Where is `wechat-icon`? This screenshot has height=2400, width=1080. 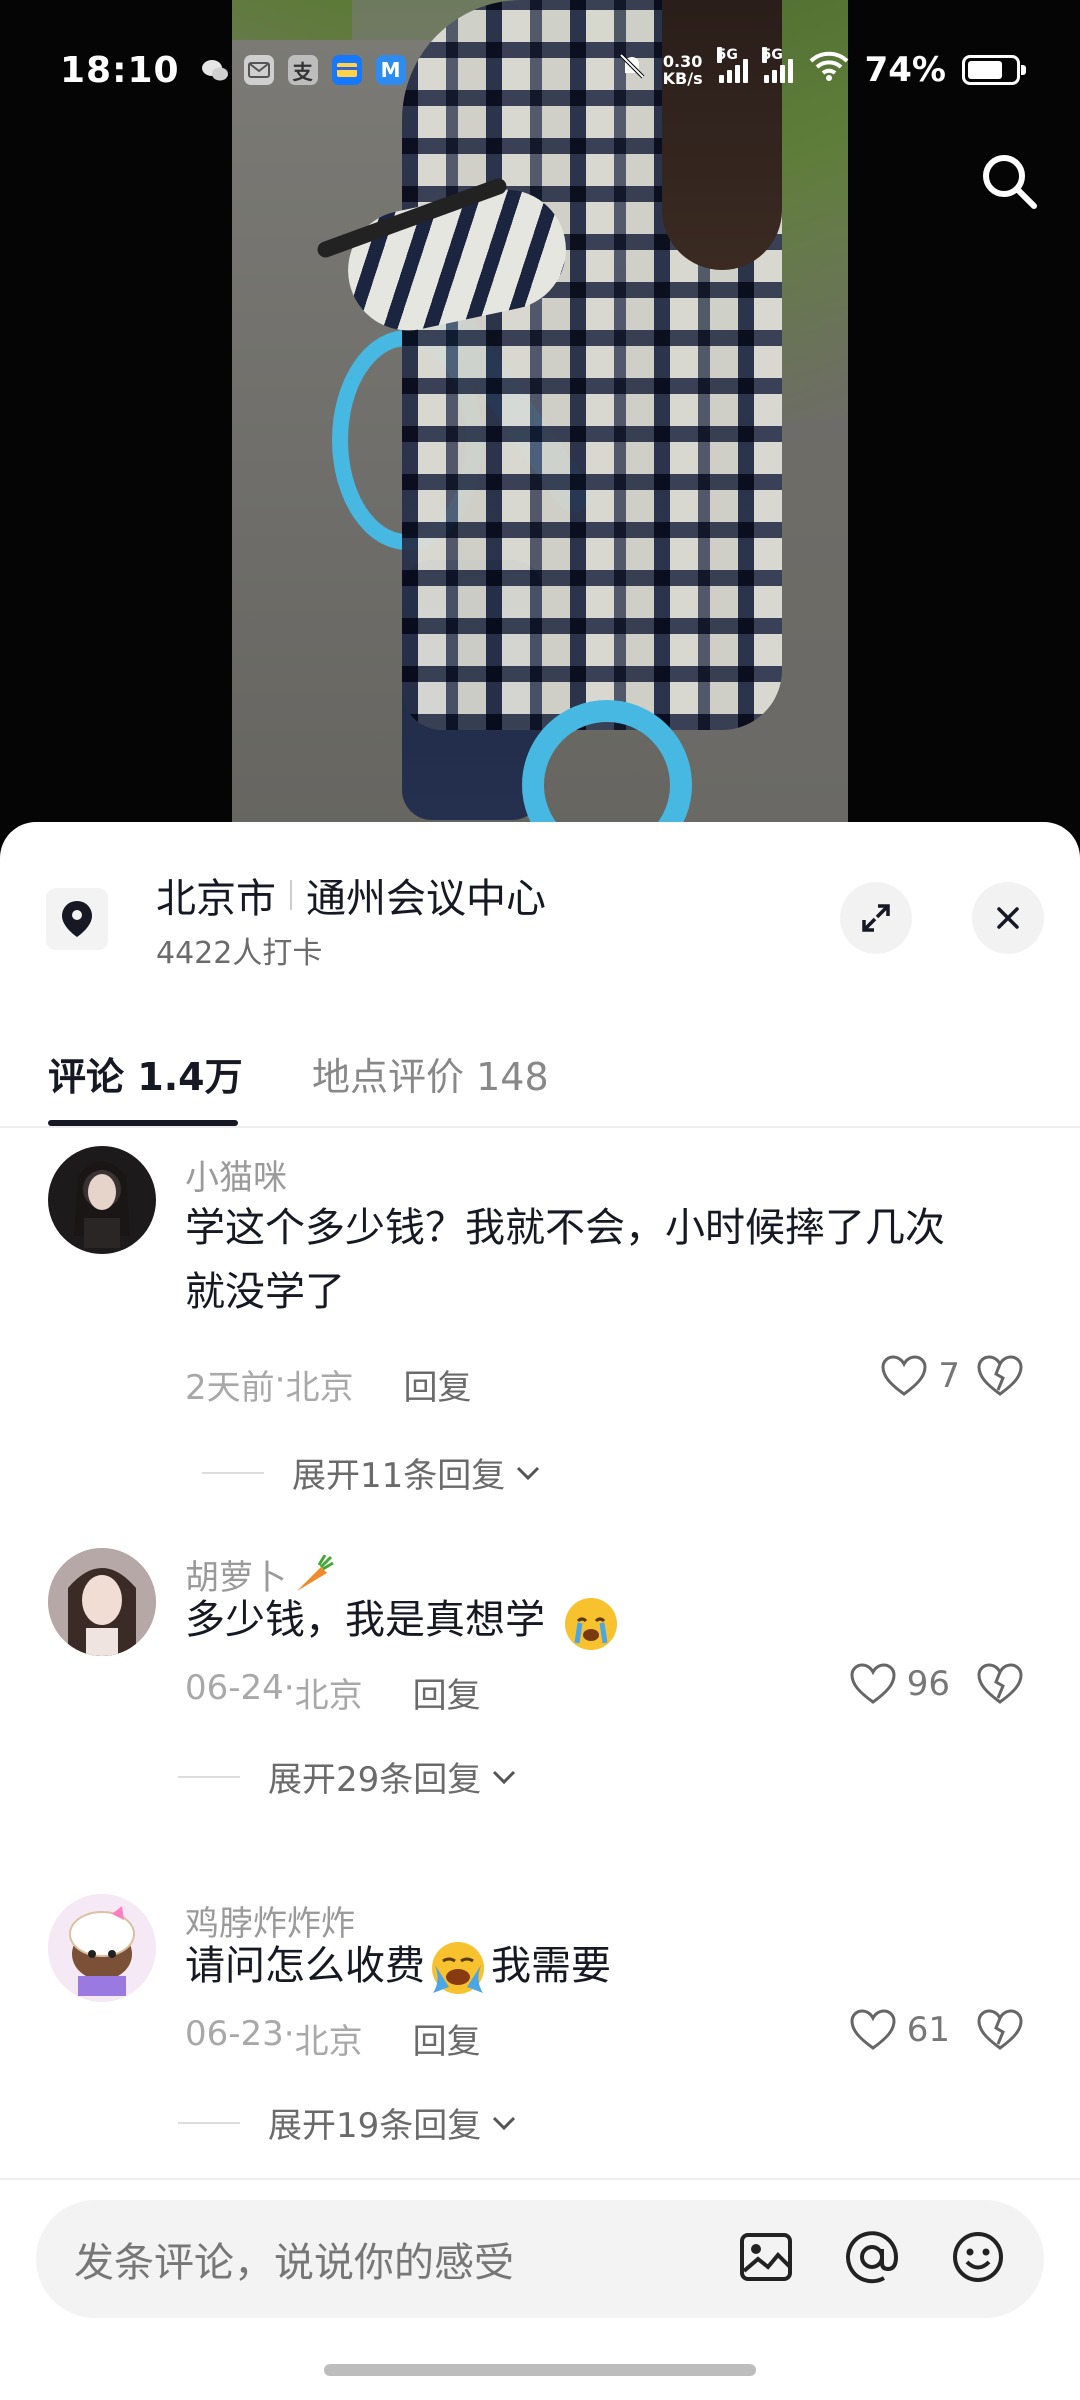
wechat-icon is located at coordinates (215, 70).